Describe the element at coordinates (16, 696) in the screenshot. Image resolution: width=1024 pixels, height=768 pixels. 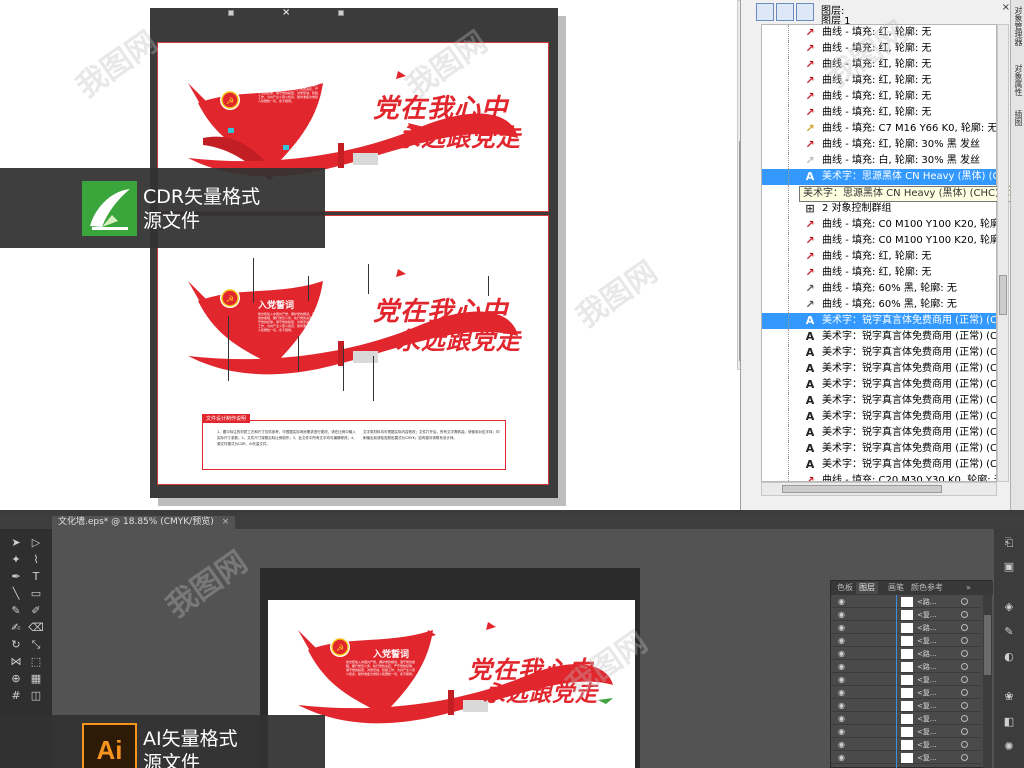
I see `mesh-icon: #` at that location.